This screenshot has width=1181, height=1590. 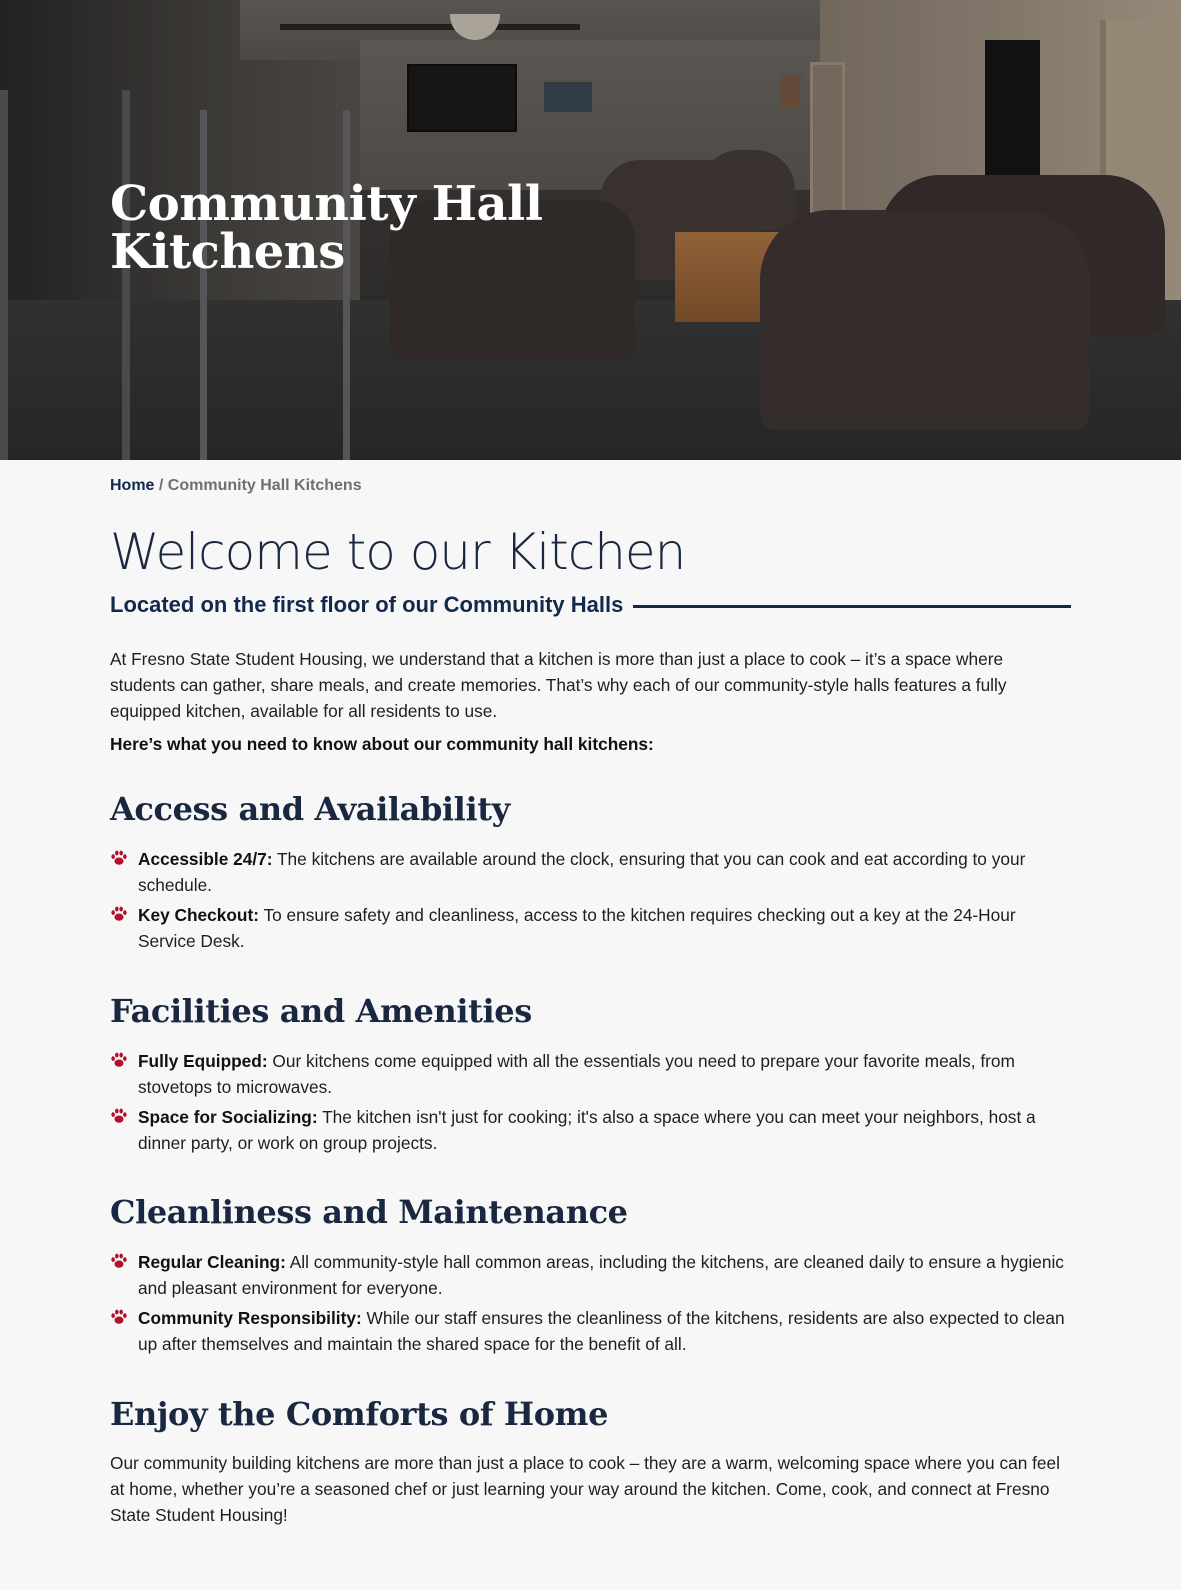 I want to click on section-heading-access: Access and Availability, so click(x=310, y=809).